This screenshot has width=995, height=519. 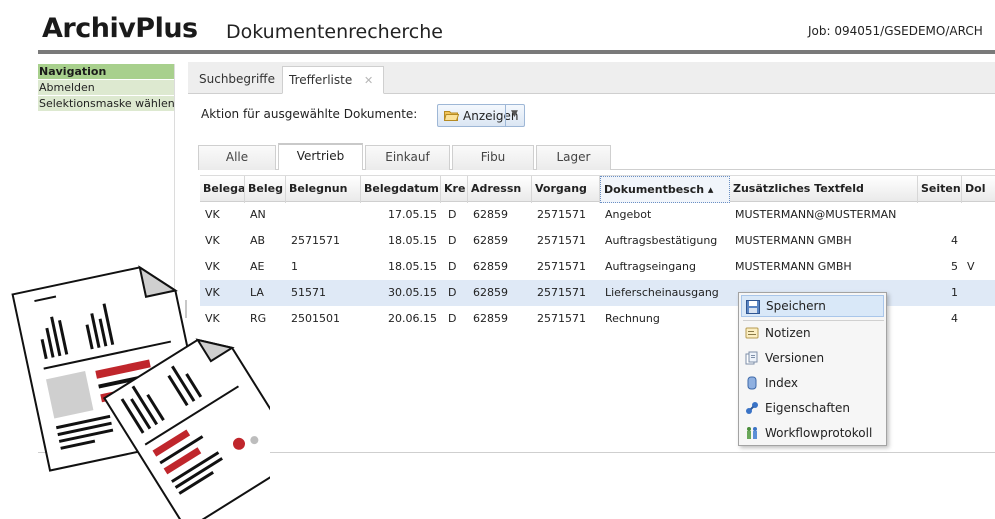 What do you see at coordinates (812, 333) in the screenshot?
I see `menu-item-notizen: Notizen` at bounding box center [812, 333].